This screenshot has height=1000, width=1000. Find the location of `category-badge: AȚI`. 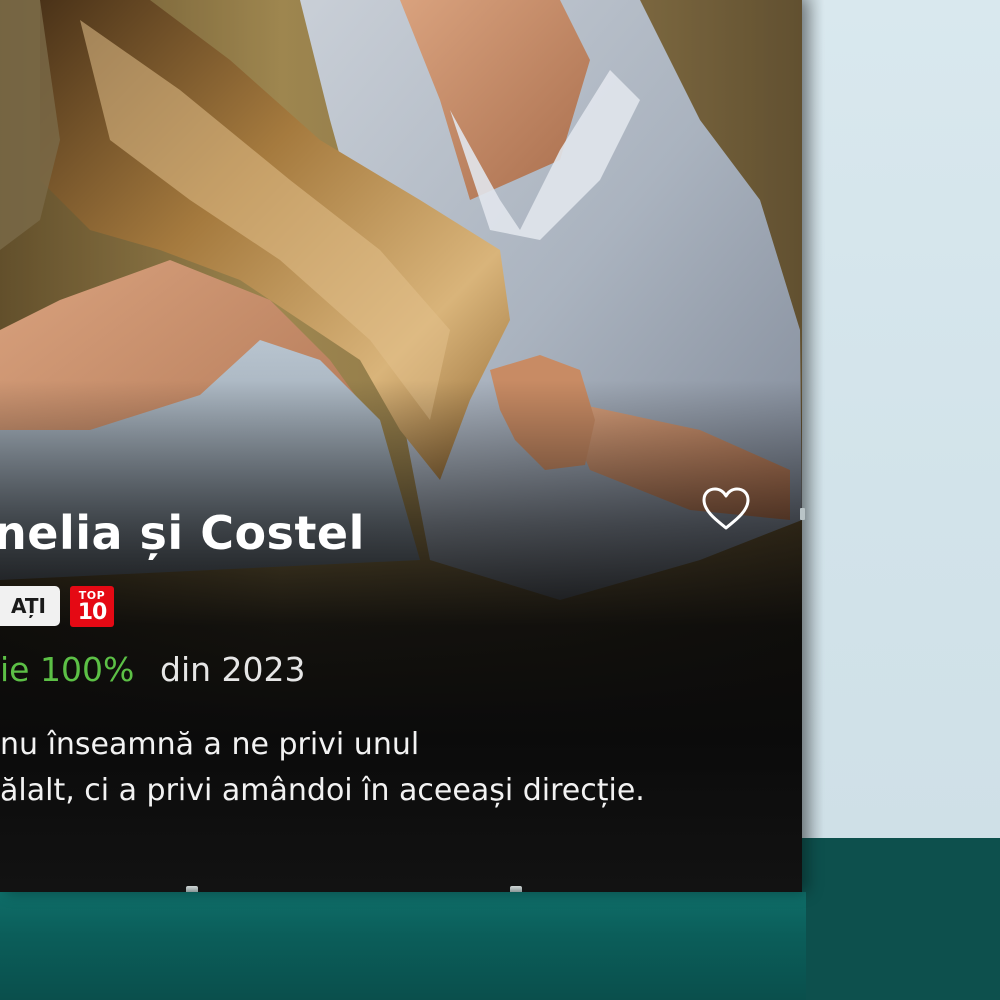

category-badge: AȚI is located at coordinates (30, 606).